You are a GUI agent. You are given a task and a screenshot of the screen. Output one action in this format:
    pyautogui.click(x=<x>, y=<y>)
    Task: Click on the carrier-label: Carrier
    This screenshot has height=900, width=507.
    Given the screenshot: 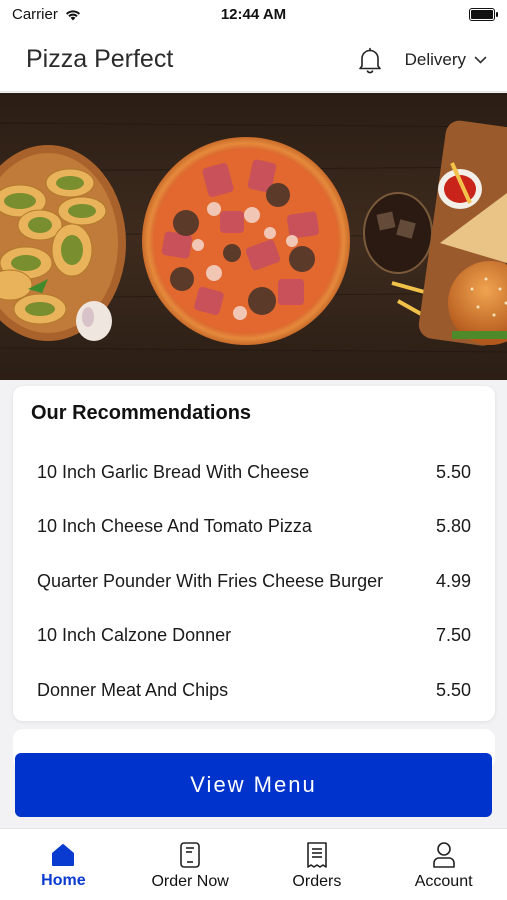 What is the action you would take?
    pyautogui.click(x=35, y=14)
    